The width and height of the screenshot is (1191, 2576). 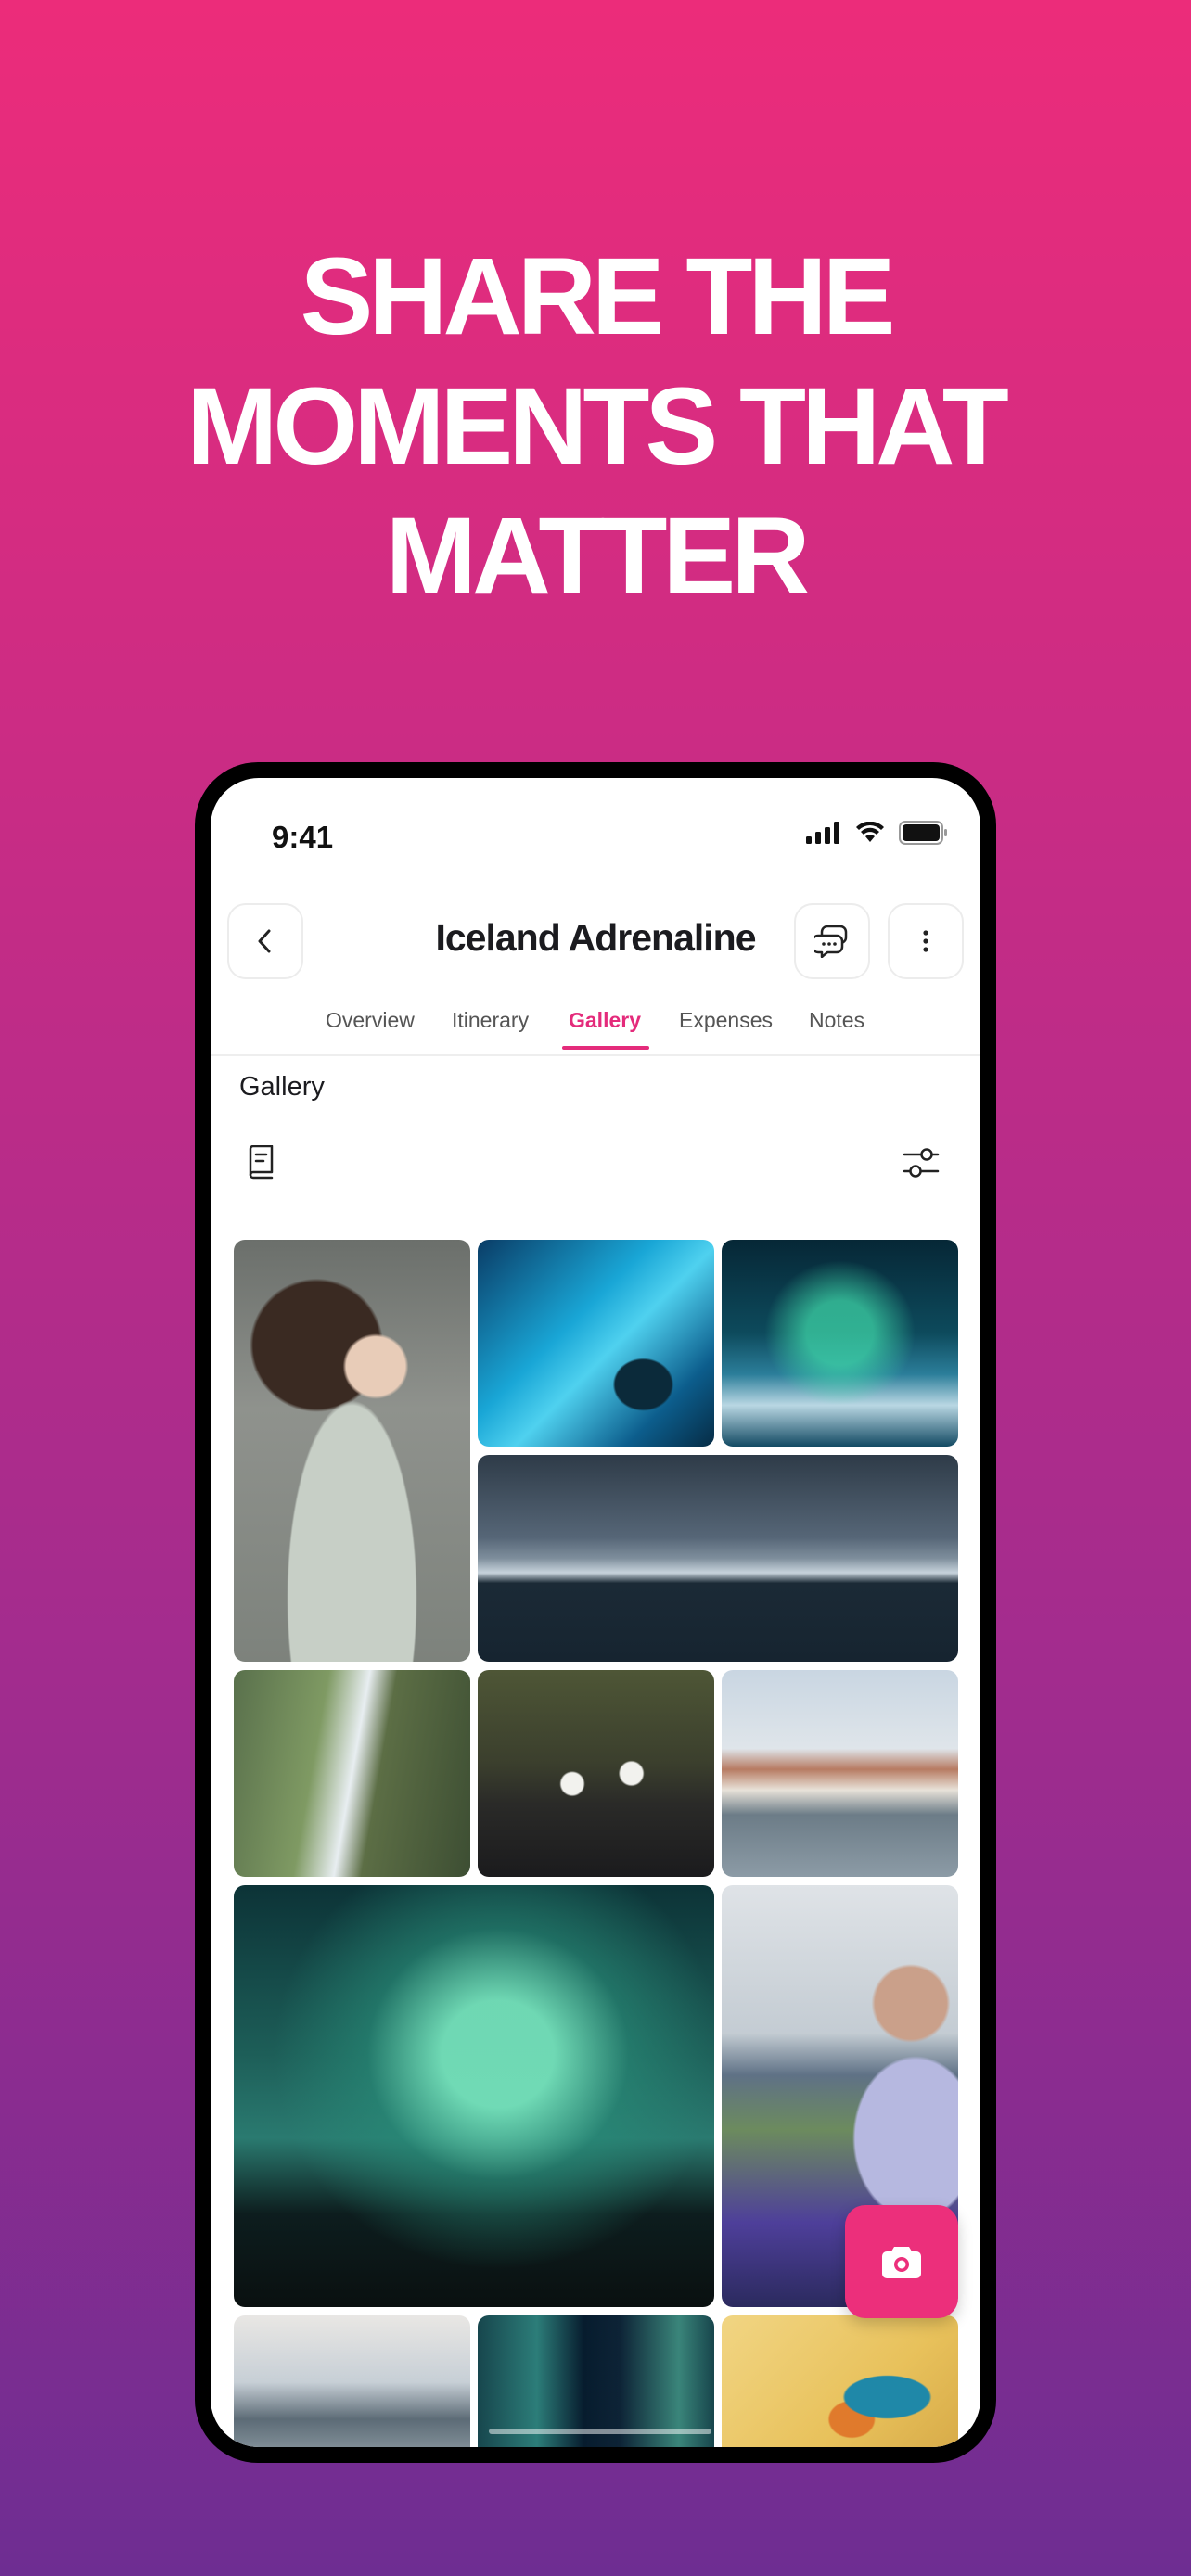 I want to click on cellular-signal-icon, so click(x=822, y=833).